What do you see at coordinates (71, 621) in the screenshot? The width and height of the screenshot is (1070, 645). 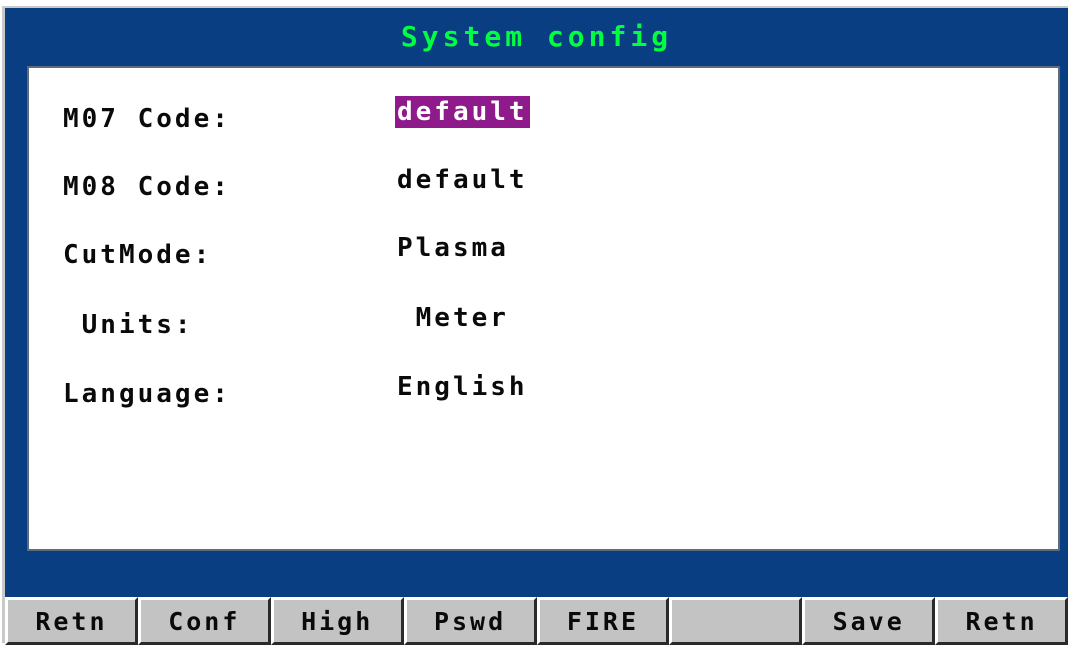 I see `softkey-retn-left: Retn` at bounding box center [71, 621].